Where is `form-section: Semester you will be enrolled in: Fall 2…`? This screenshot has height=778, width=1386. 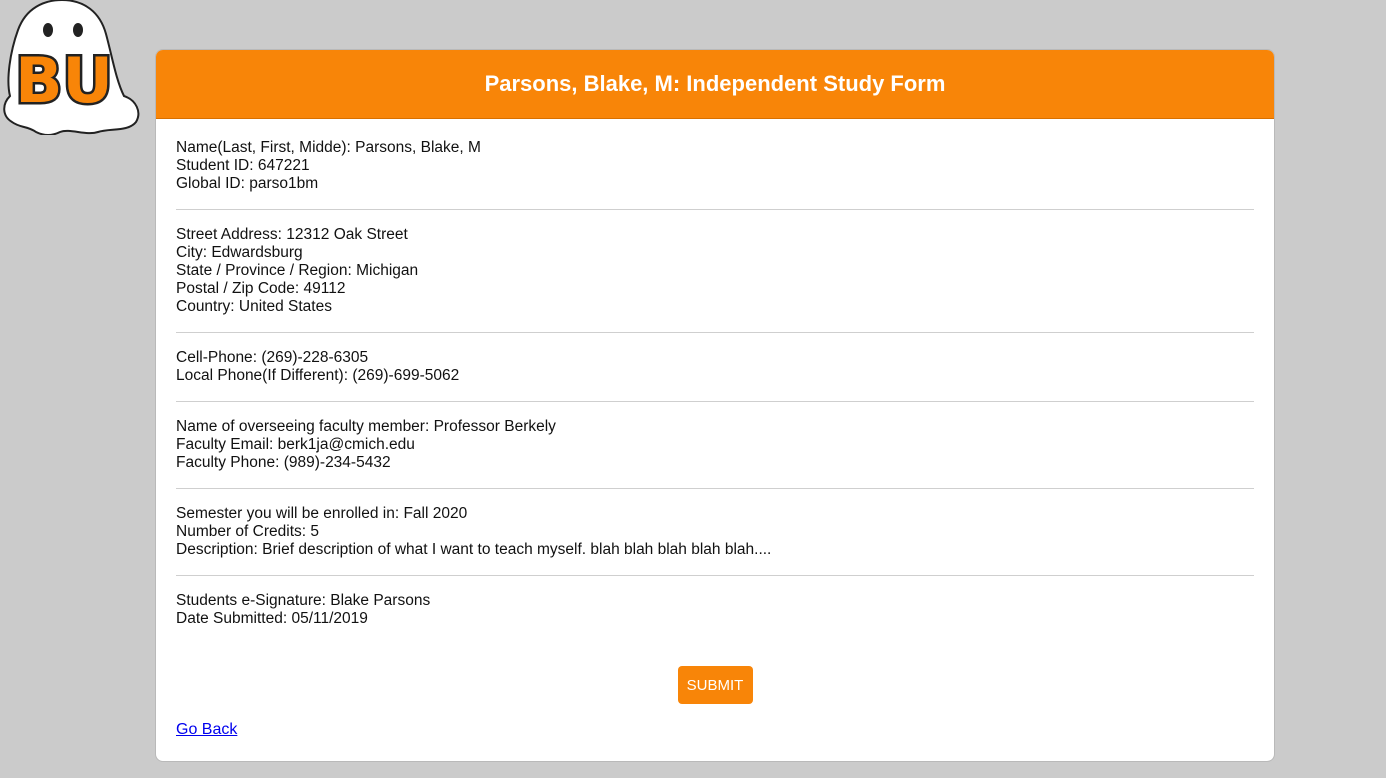
form-section: Semester you will be enrolled in: Fall 2… is located at coordinates (715, 540).